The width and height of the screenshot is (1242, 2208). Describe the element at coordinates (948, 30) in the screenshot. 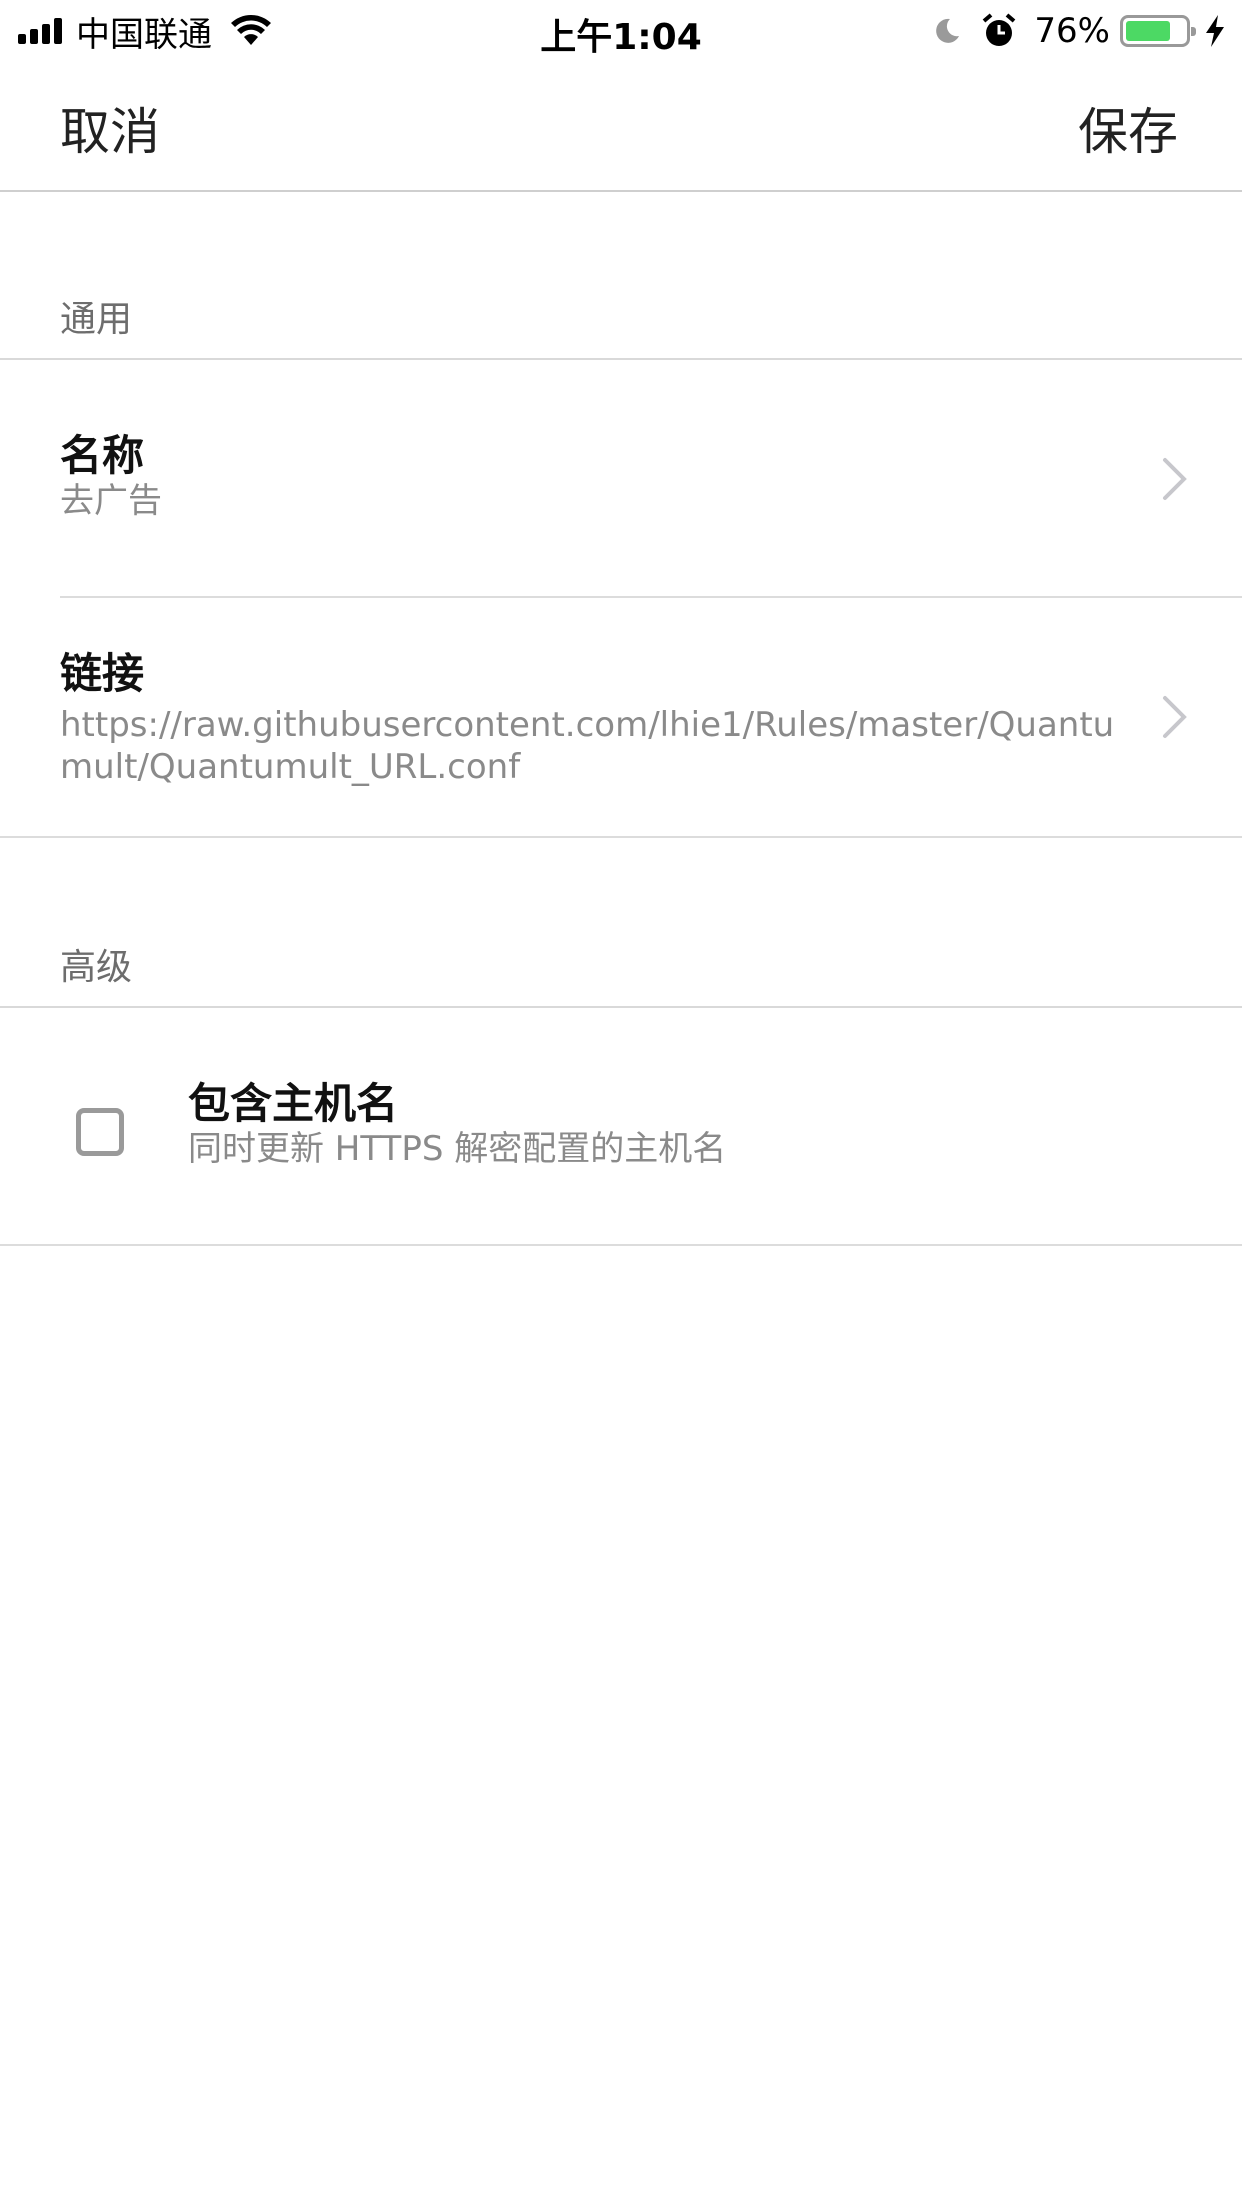

I see `moon-icon` at that location.